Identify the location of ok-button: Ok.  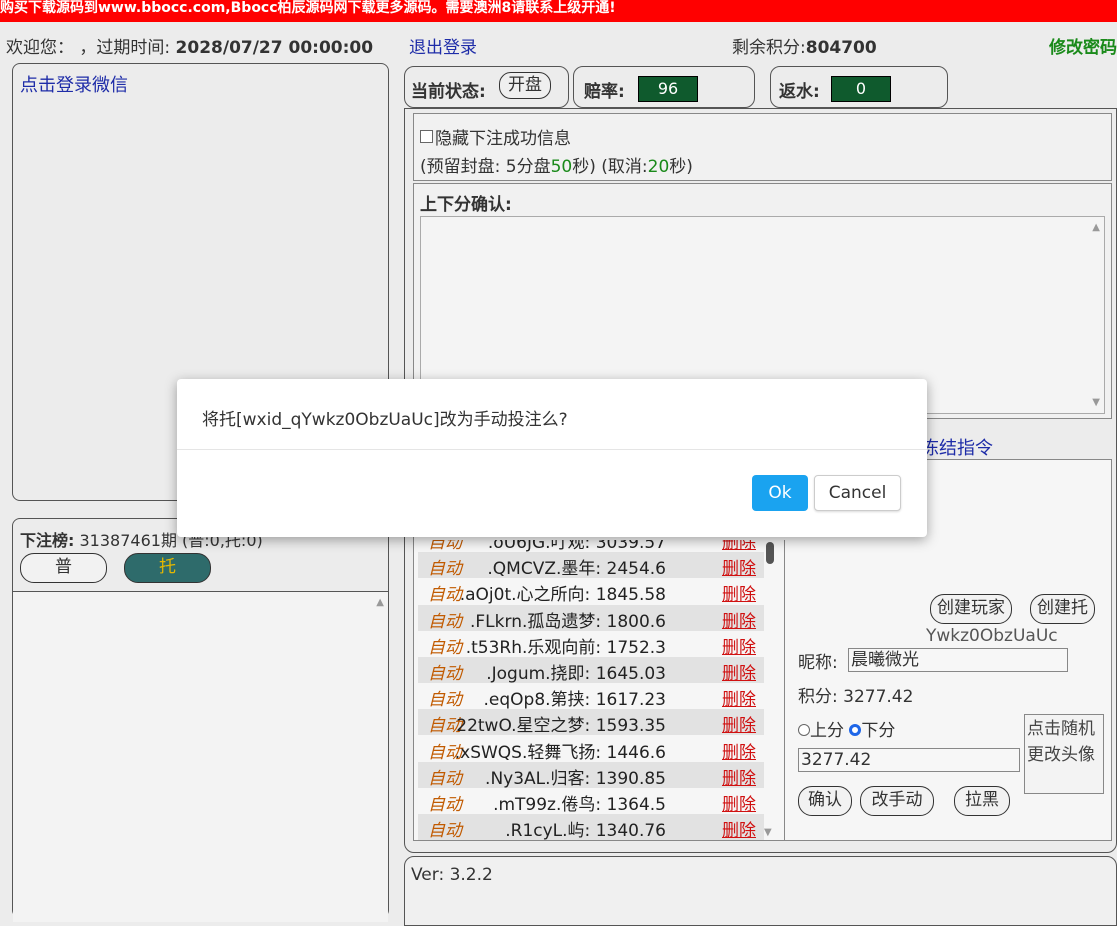
(780, 493).